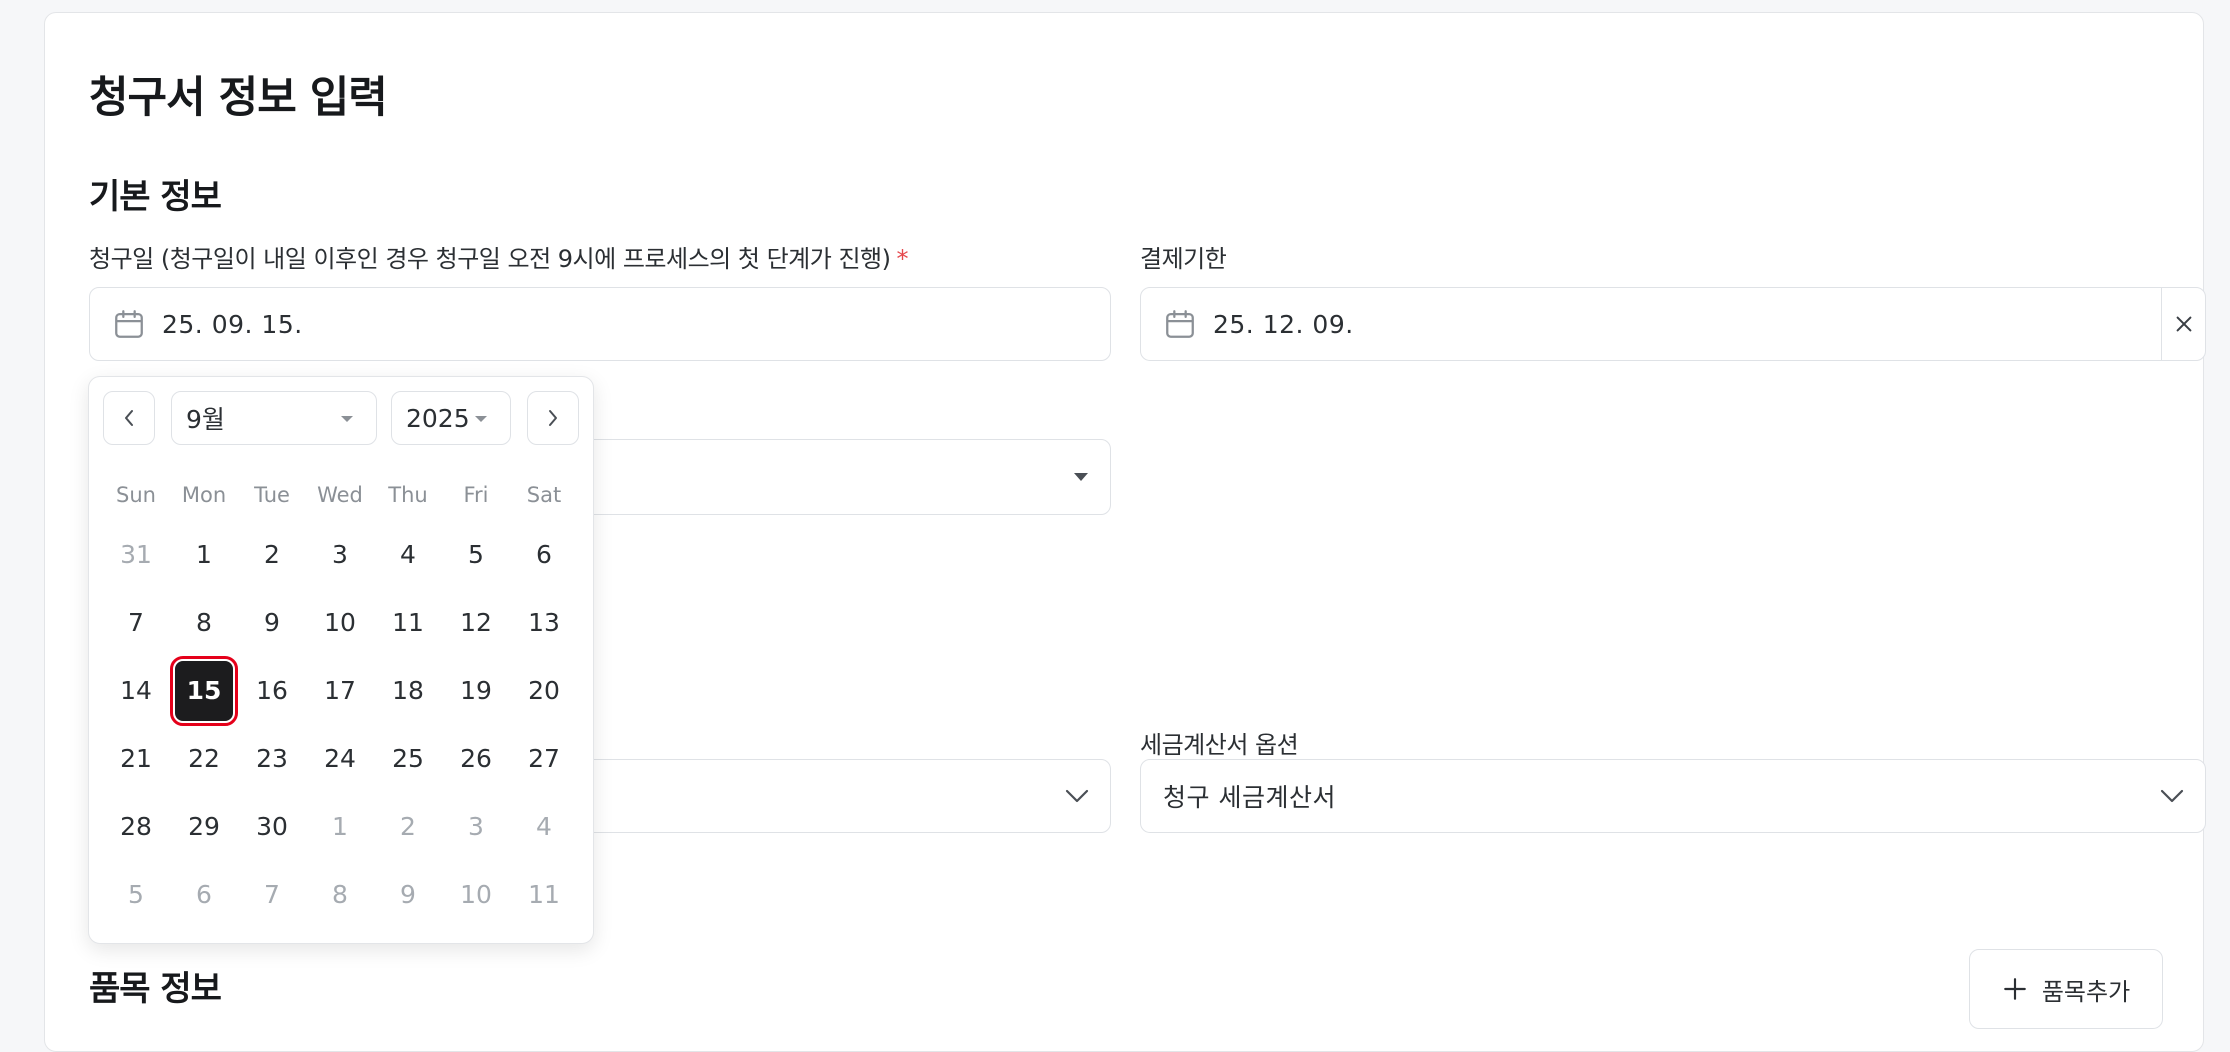 The height and width of the screenshot is (1052, 2230). Describe the element at coordinates (272, 691) in the screenshot. I see `calendar-day: 16` at that location.